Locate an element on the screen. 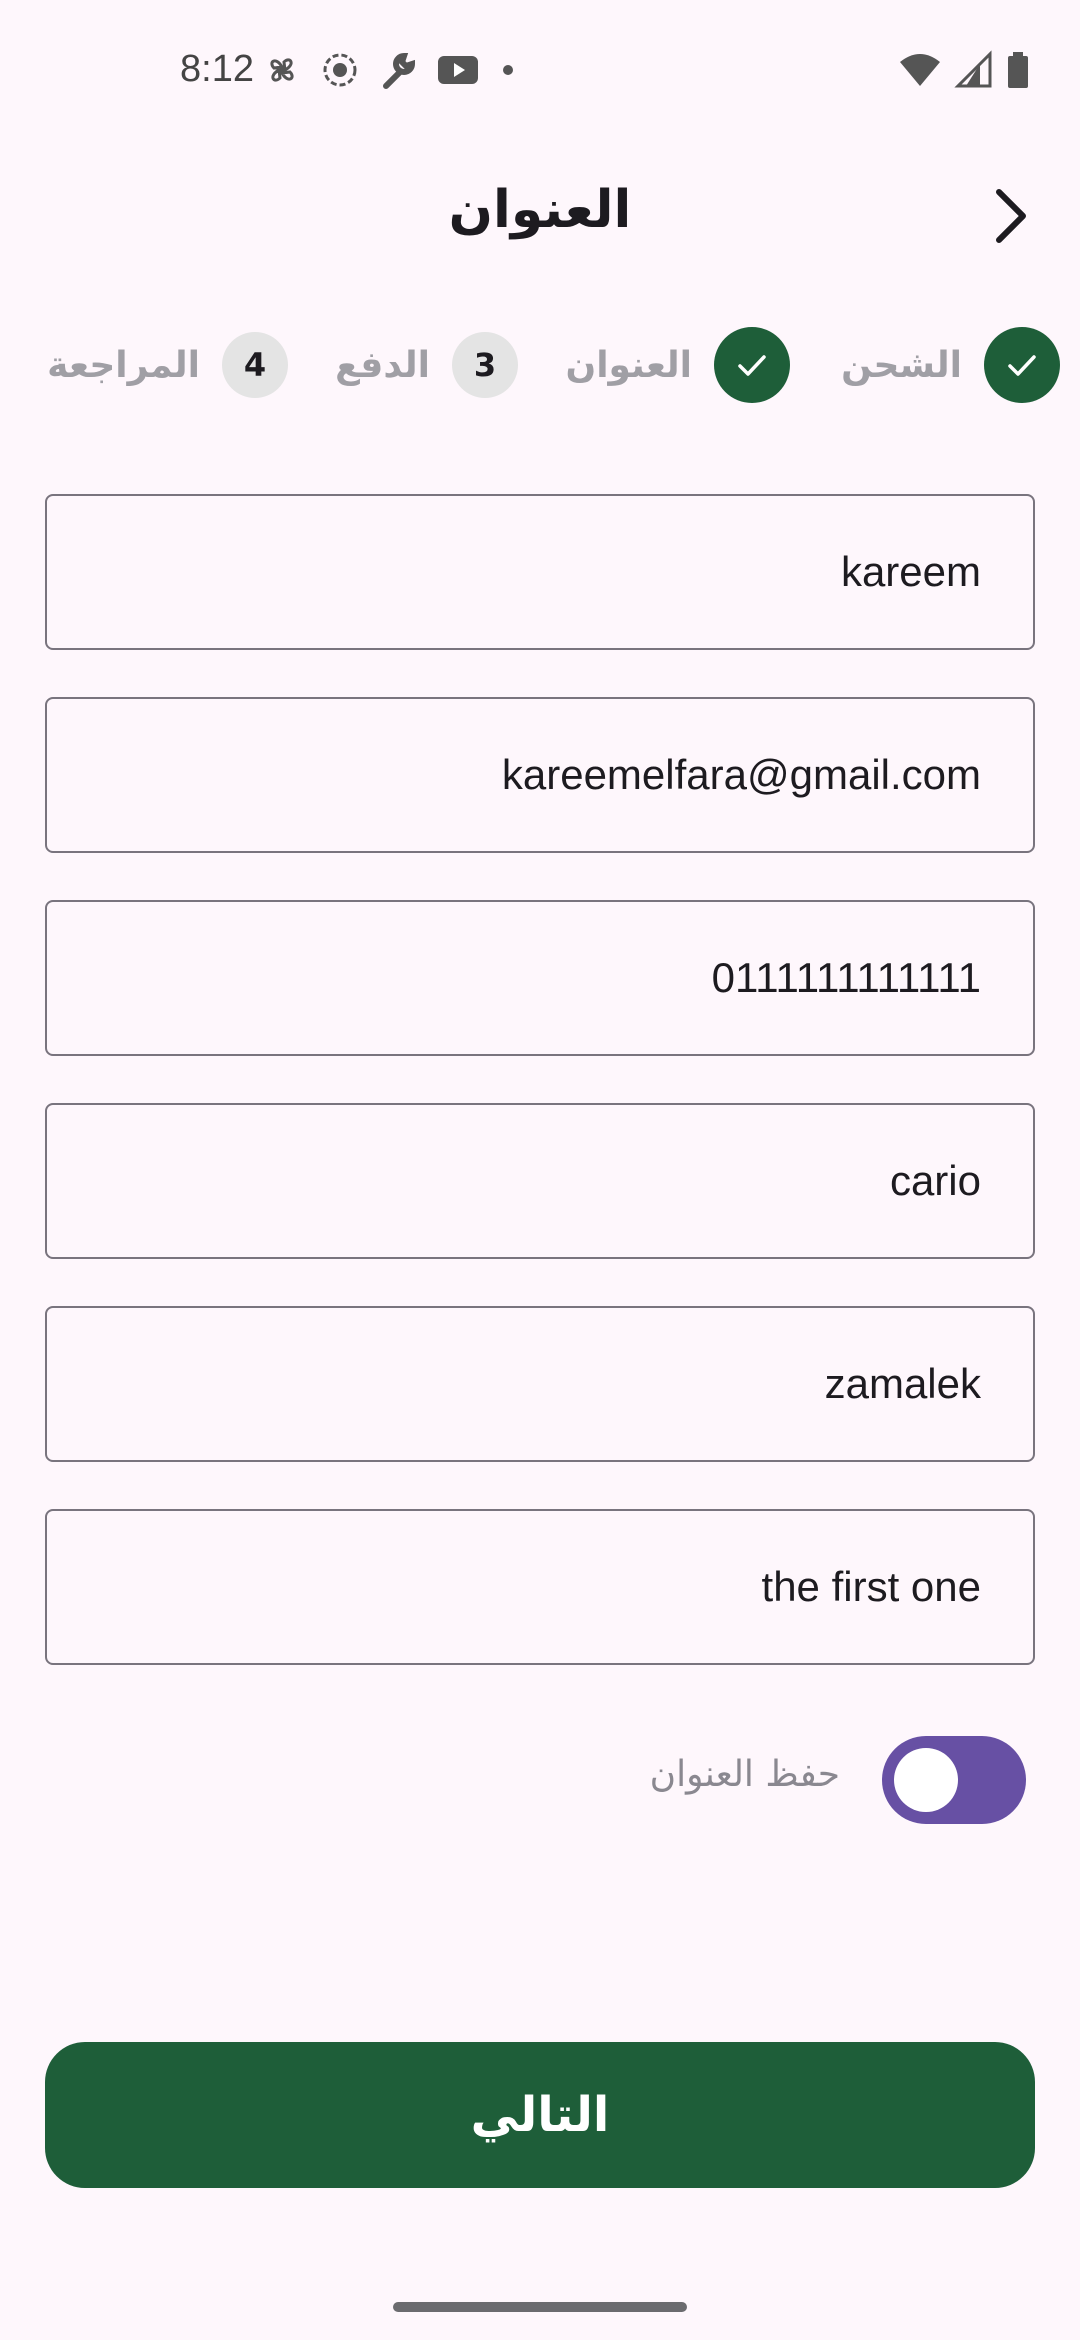 The image size is (1080, 2340). step-payment: 3 الدفع is located at coordinates (426, 365).